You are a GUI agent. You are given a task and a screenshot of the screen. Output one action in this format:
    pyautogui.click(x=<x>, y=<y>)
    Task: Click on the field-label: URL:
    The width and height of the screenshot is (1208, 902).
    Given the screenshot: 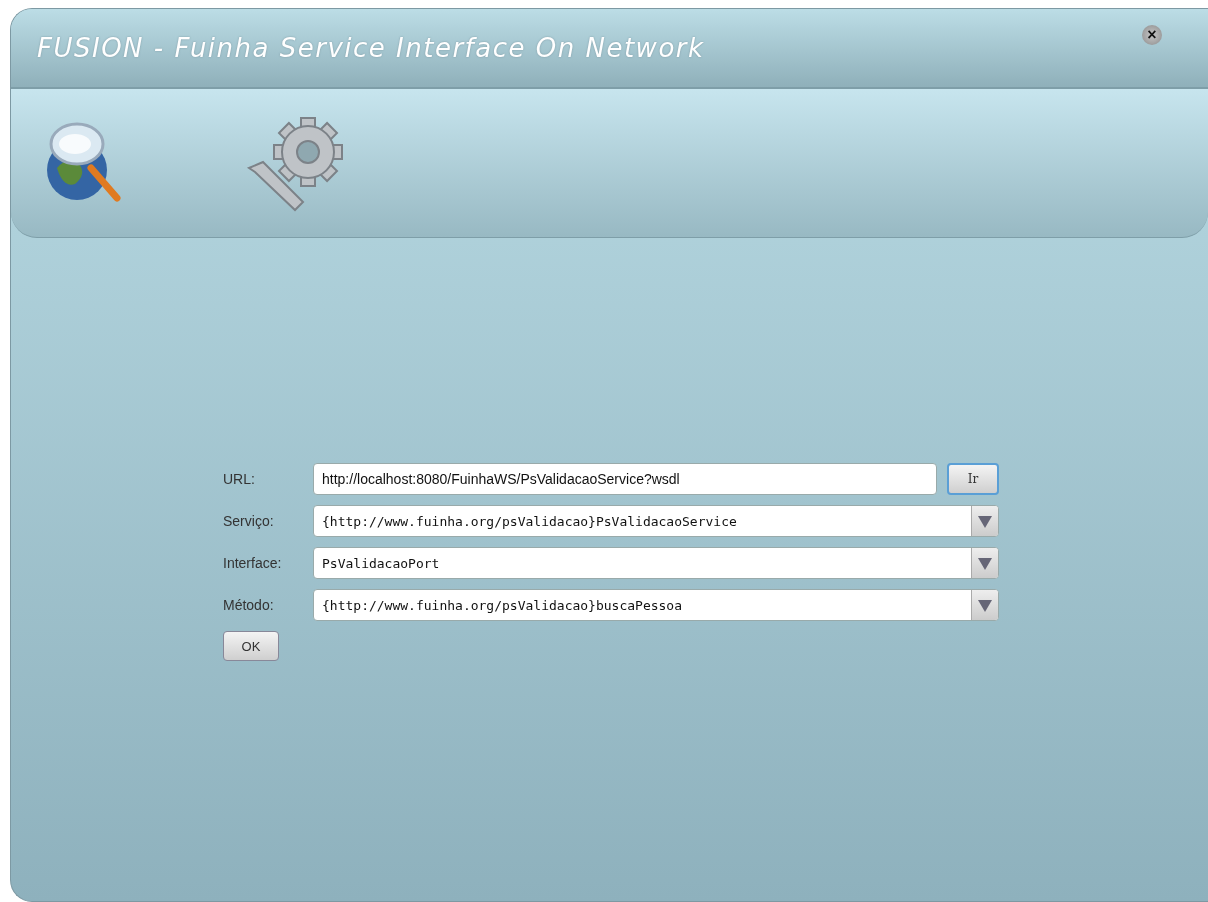 What is the action you would take?
    pyautogui.click(x=239, y=479)
    